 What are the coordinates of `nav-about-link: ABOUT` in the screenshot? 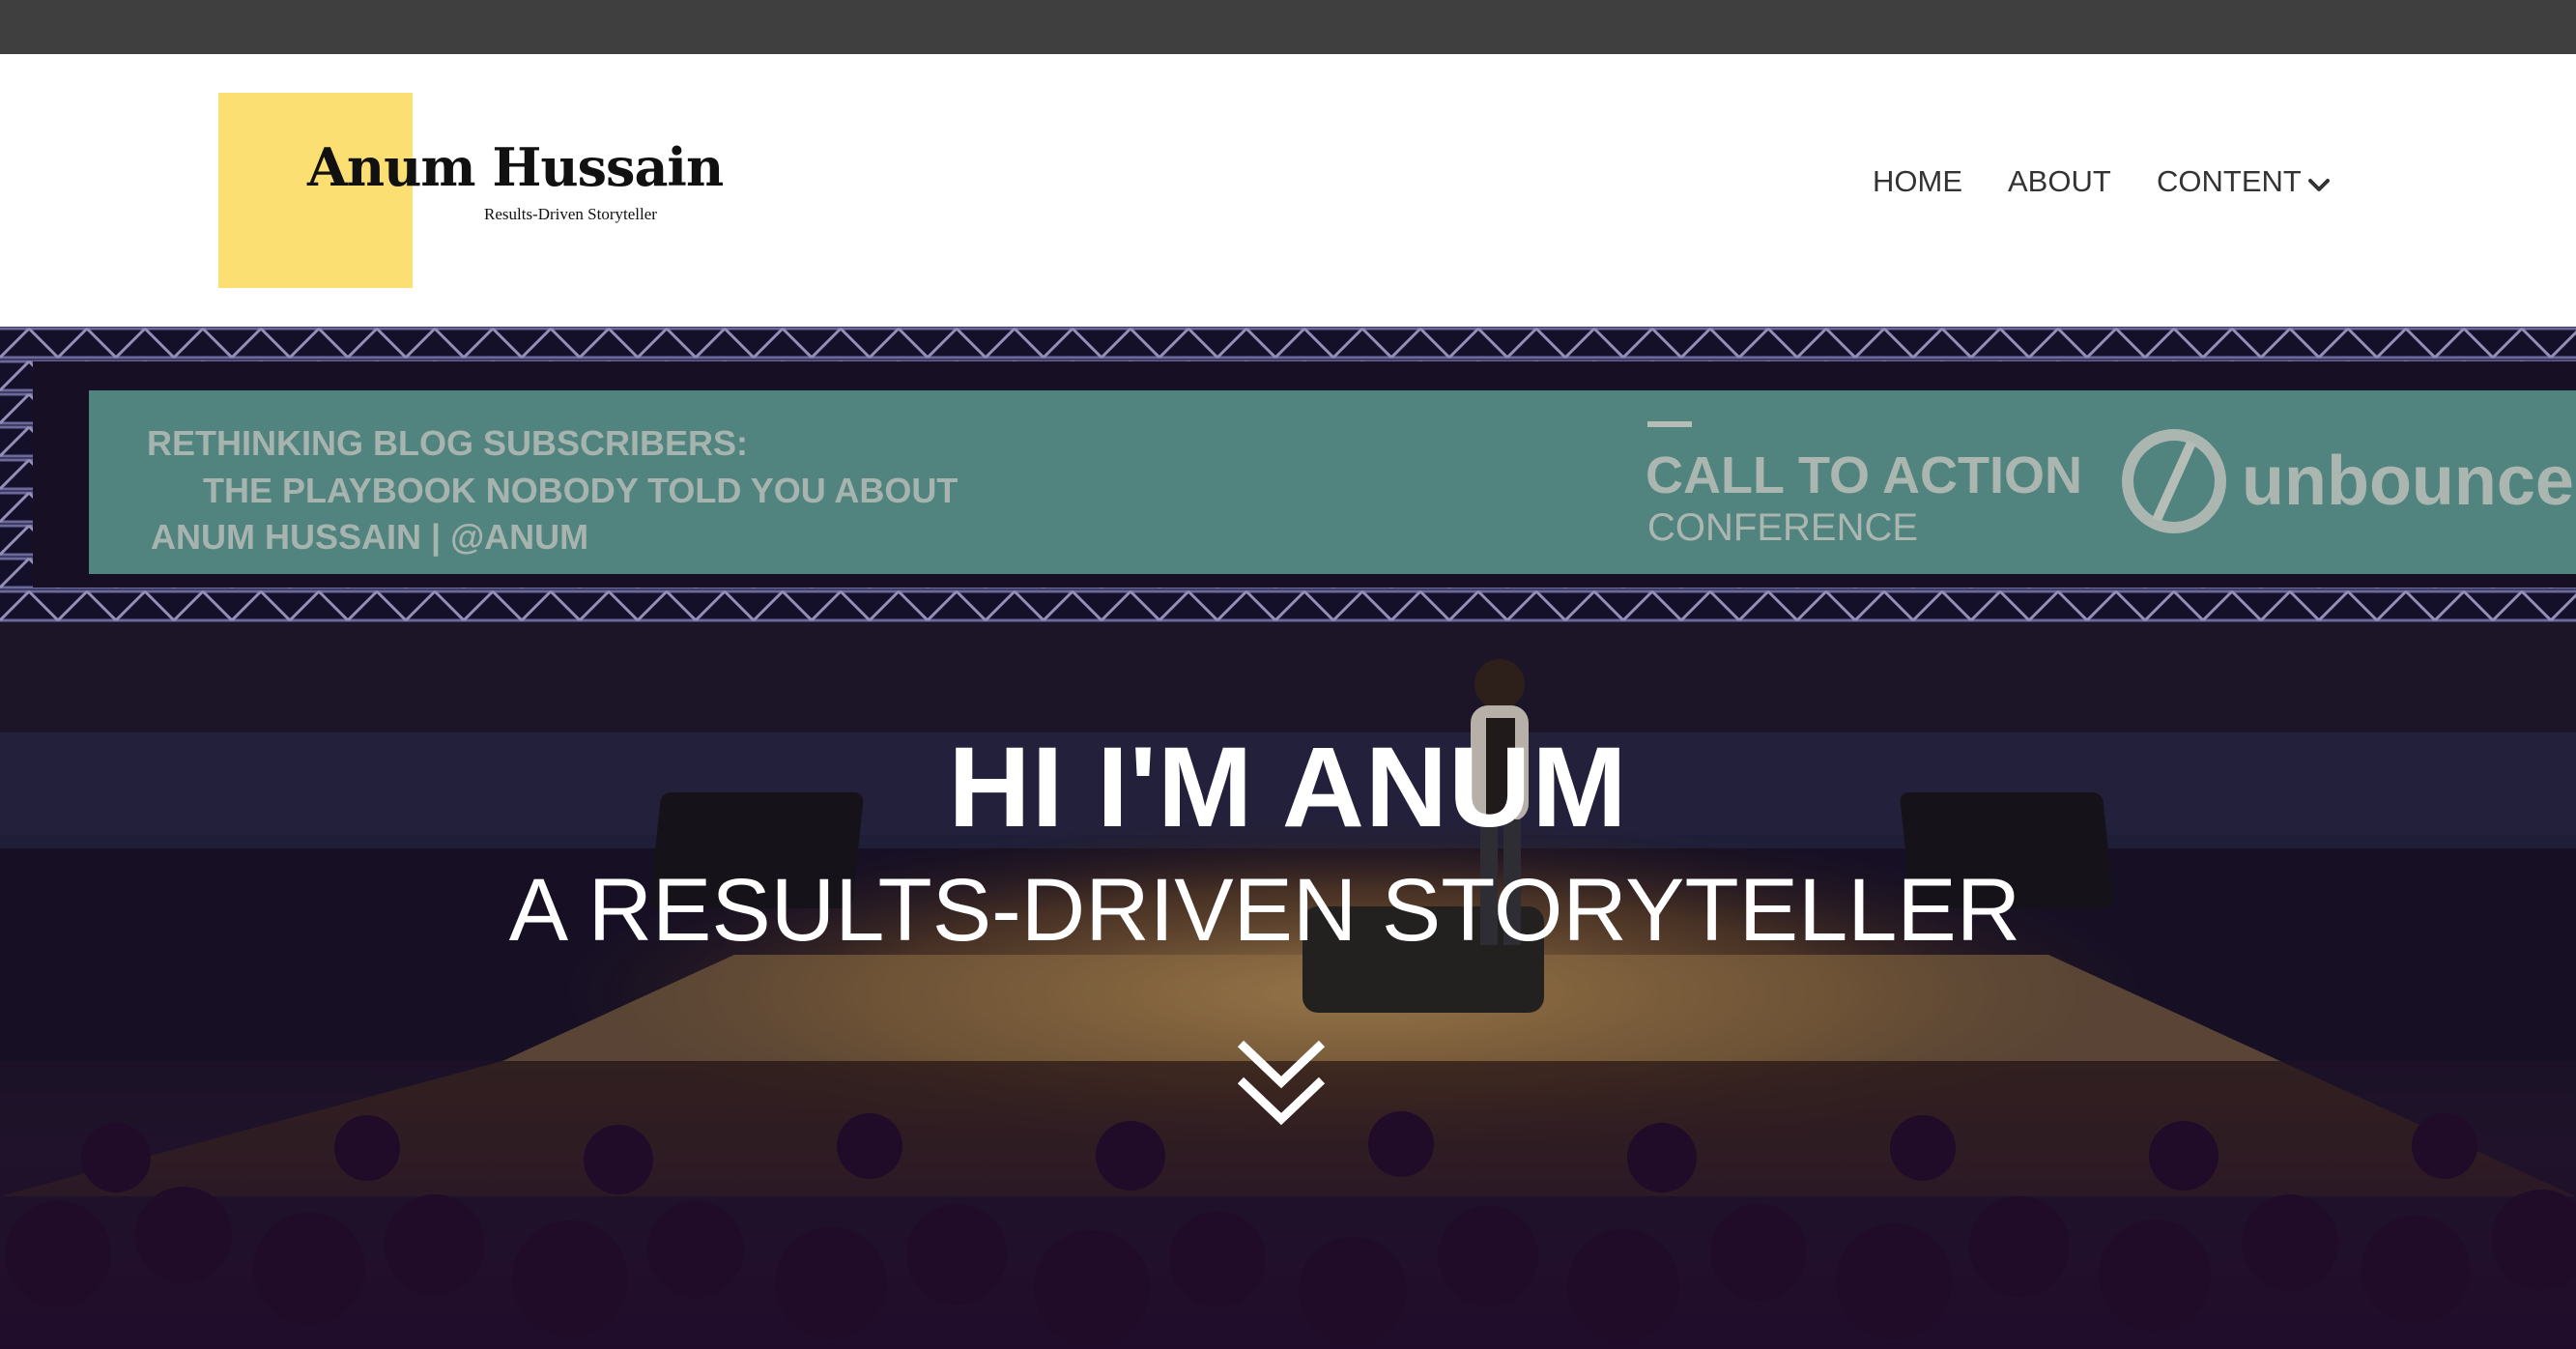 It's located at (2060, 181).